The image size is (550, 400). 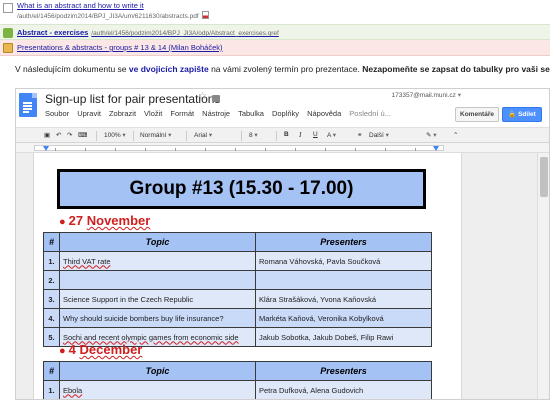 What do you see at coordinates (436, 148) in the screenshot?
I see `right-indent-marker` at bounding box center [436, 148].